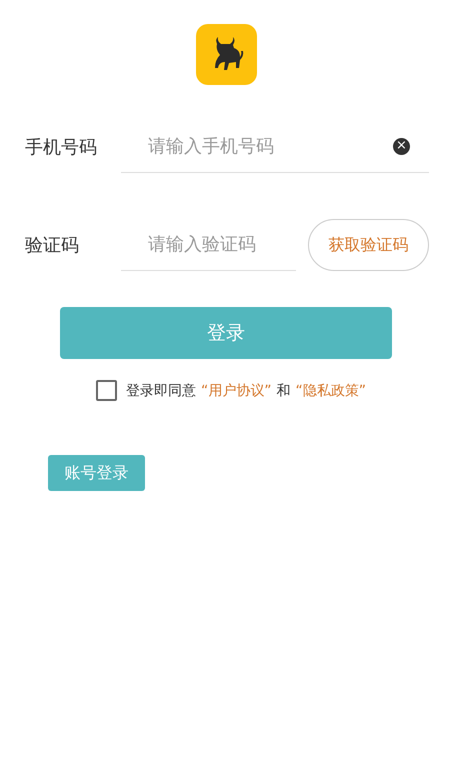 The height and width of the screenshot is (760, 453). What do you see at coordinates (106, 390) in the screenshot?
I see `agreement-checkbox` at bounding box center [106, 390].